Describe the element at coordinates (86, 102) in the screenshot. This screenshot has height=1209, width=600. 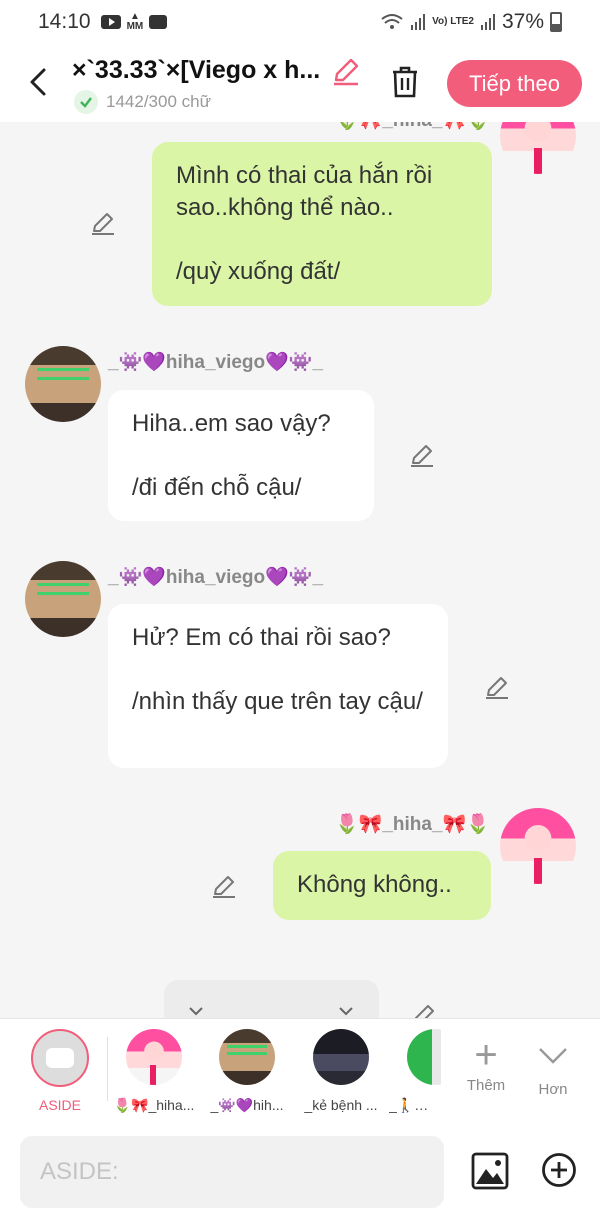
I see `check-icon` at that location.